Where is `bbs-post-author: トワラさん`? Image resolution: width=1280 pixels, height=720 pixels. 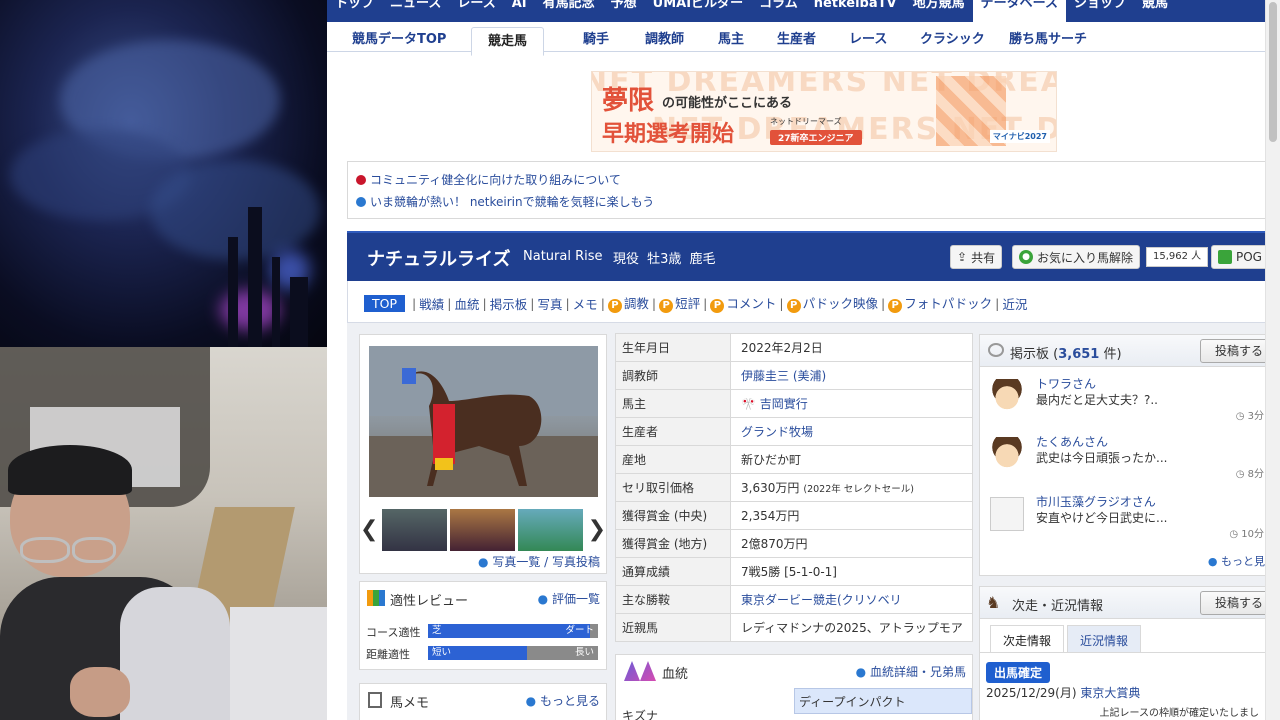
bbs-post-author: トワラさん is located at coordinates (1066, 384).